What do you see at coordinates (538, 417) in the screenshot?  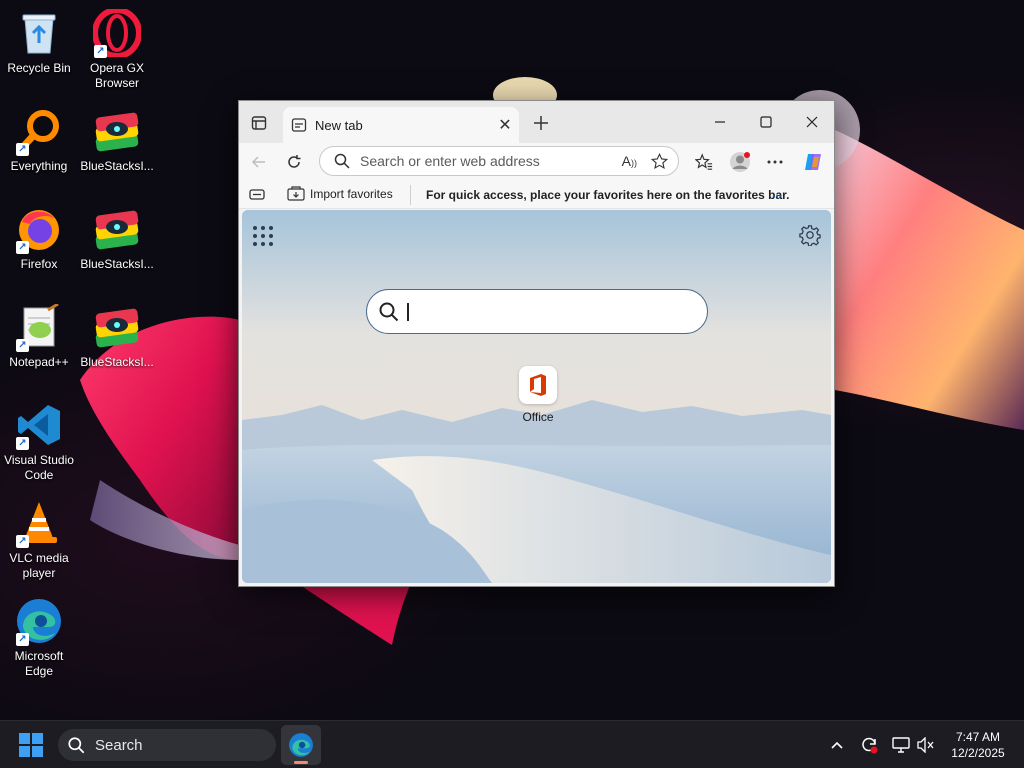 I see `quicklink-label: Office` at bounding box center [538, 417].